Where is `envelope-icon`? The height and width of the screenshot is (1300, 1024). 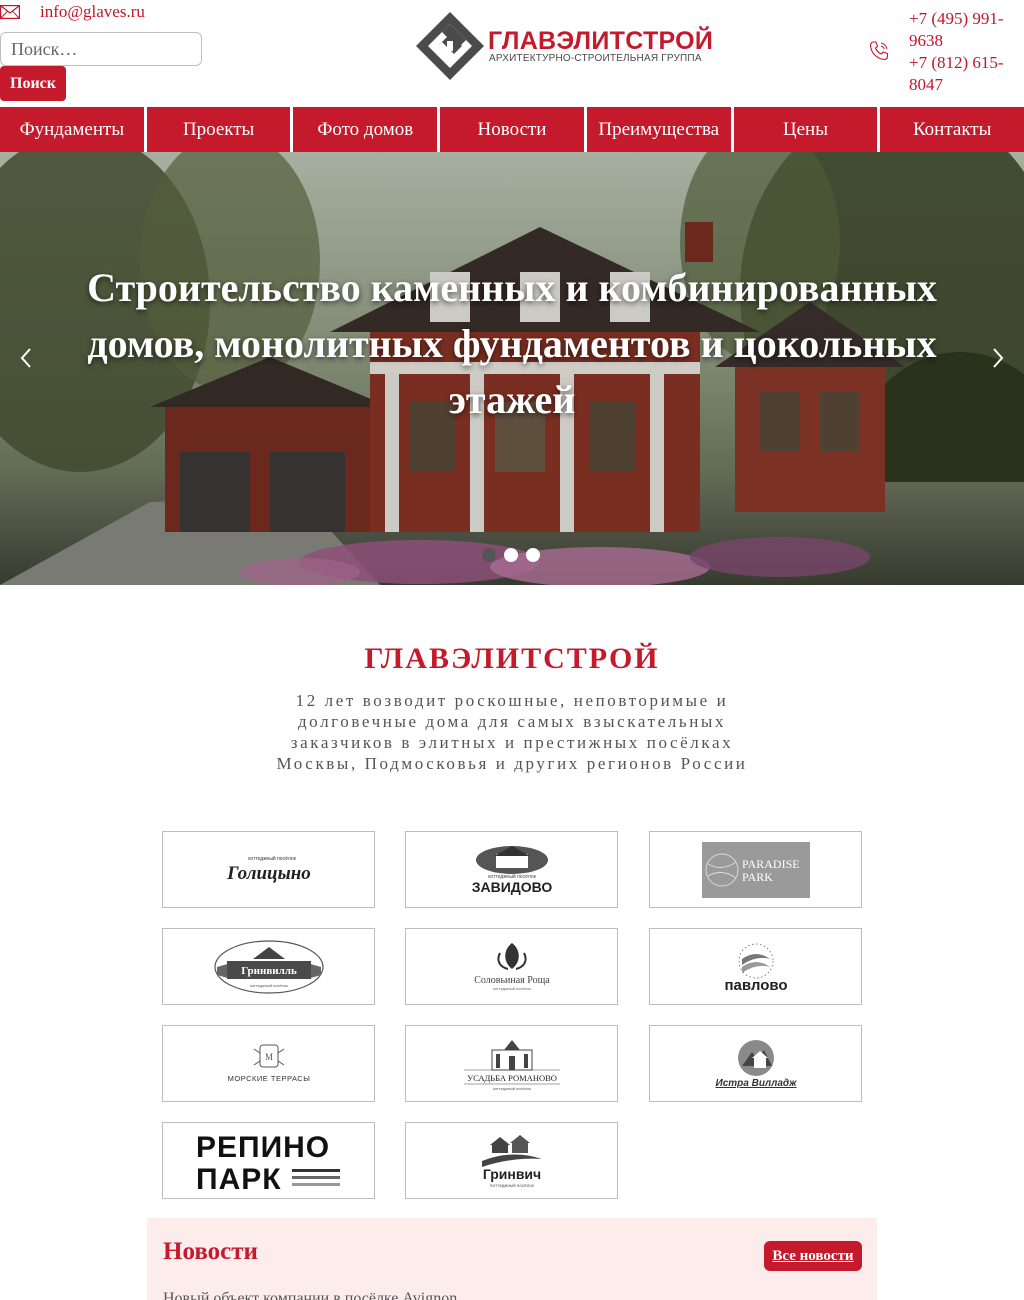 envelope-icon is located at coordinates (10, 12).